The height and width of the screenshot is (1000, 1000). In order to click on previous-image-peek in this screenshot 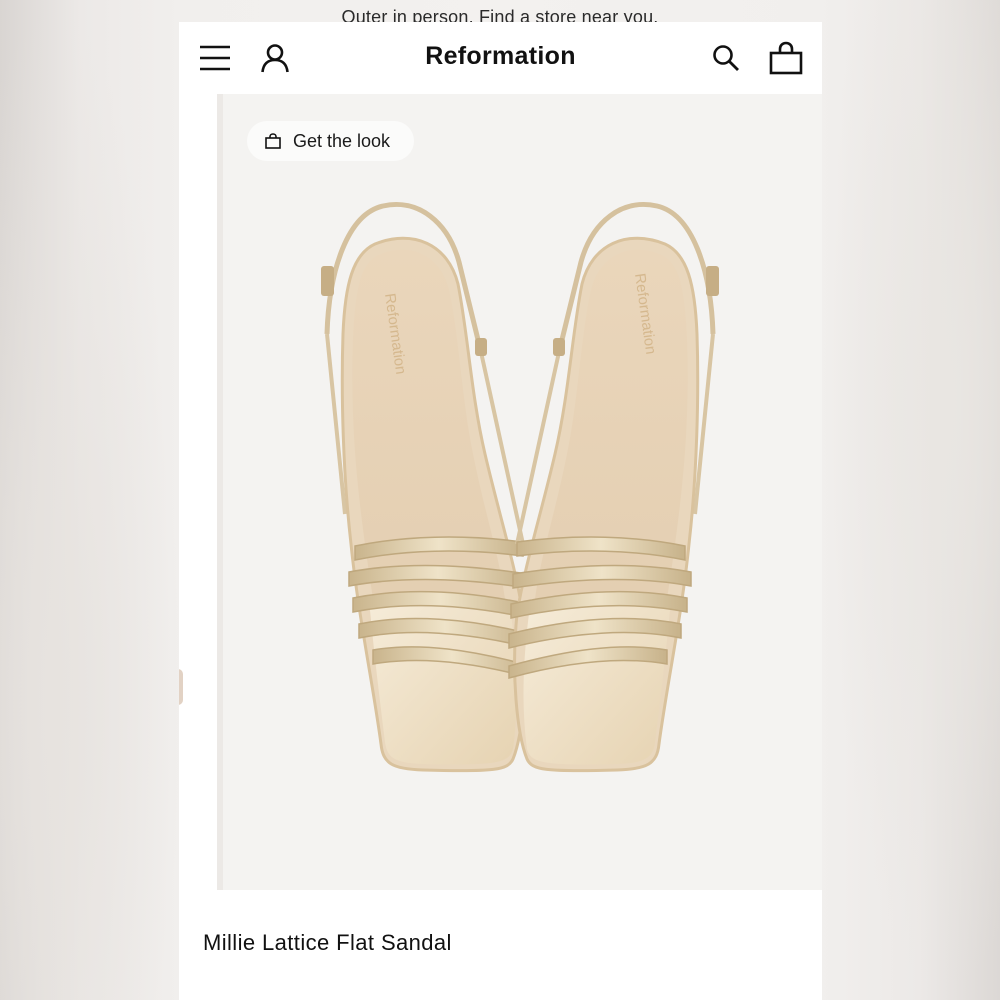, I will do `click(198, 492)`.